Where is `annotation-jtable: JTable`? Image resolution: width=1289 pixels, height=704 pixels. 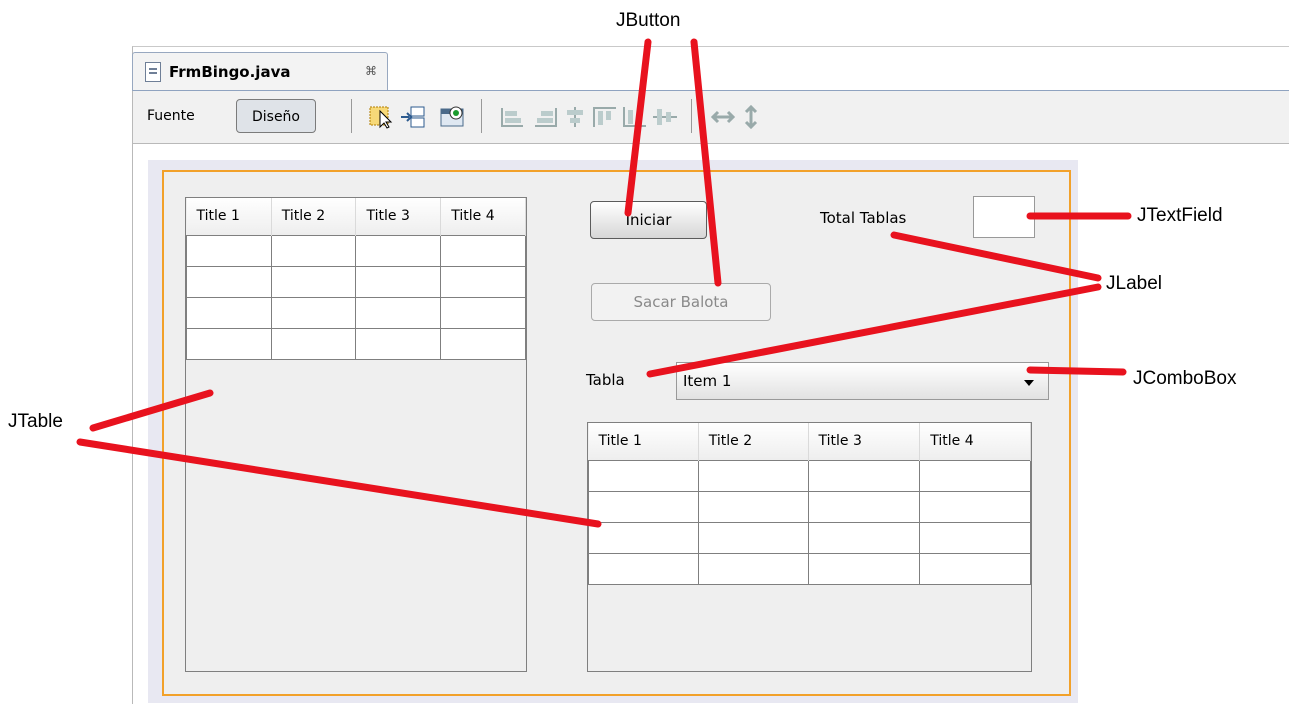
annotation-jtable: JTable is located at coordinates (35, 421).